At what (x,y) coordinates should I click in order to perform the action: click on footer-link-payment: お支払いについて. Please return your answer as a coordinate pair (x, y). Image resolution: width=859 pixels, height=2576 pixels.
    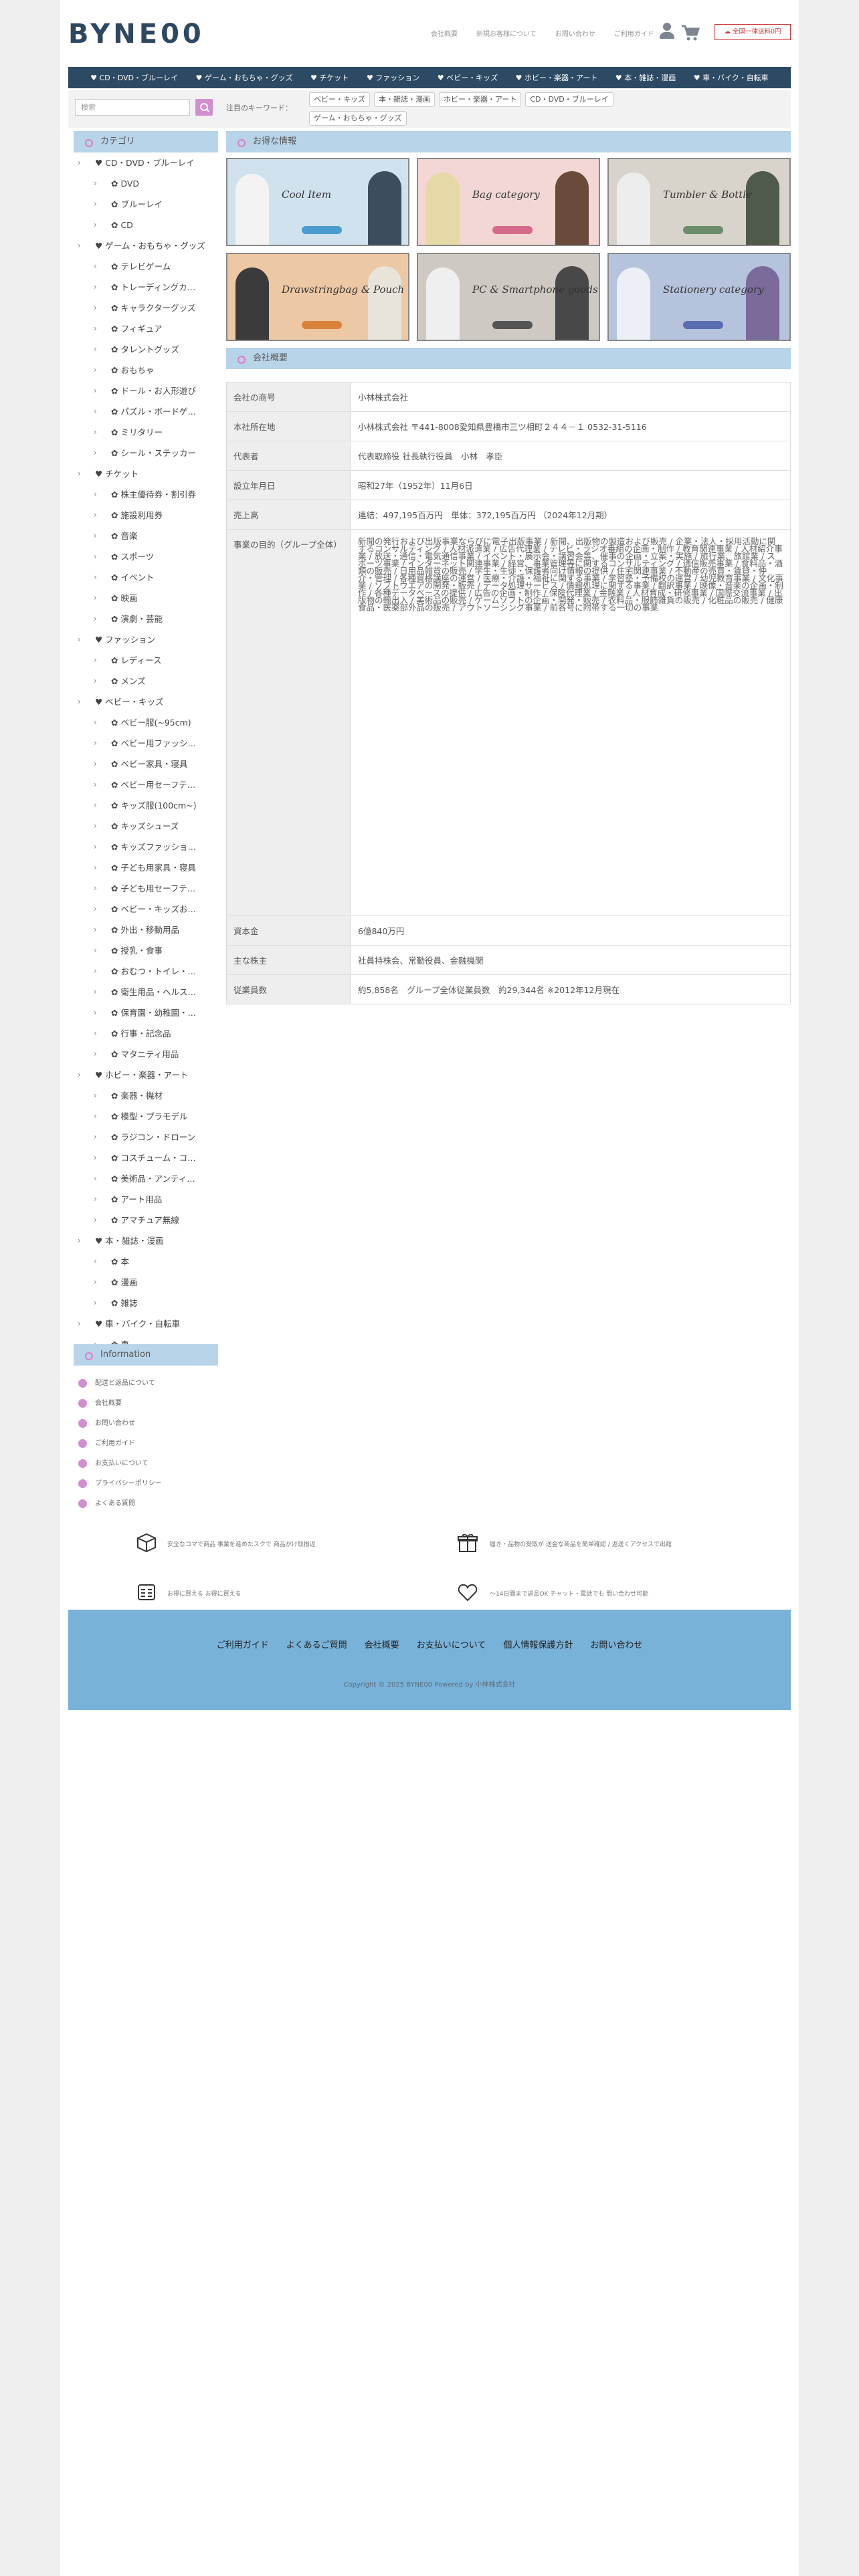
    Looking at the image, I should click on (451, 1644).